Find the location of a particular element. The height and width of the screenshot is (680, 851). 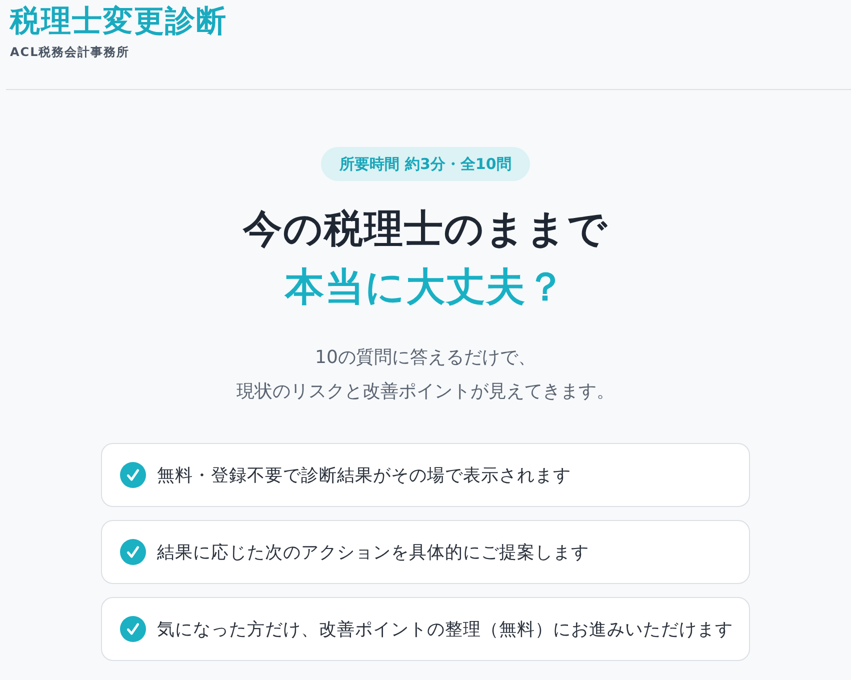

feature-text: 結果に応じた次のアクションを具体的にご提案します is located at coordinates (373, 553).